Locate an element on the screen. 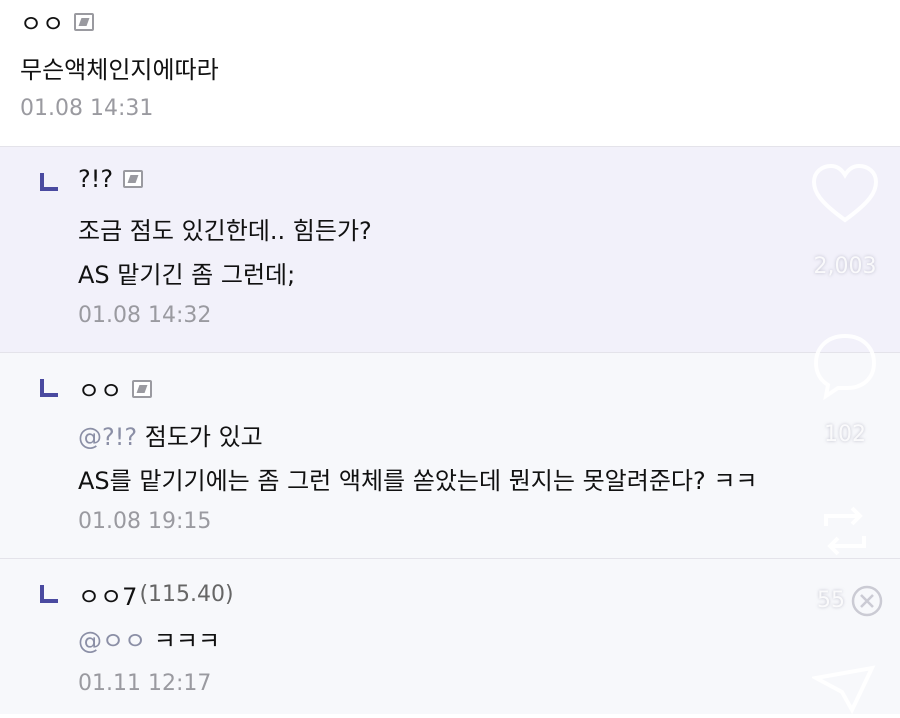 The height and width of the screenshot is (718, 900). comment-text: 무슨액체인지에따라 is located at coordinates (119, 70).